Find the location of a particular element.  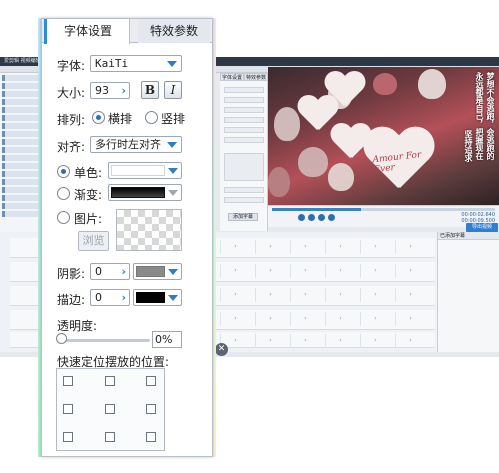

added-subtitles-header: 已添加字幕 is located at coordinates (468, 236).